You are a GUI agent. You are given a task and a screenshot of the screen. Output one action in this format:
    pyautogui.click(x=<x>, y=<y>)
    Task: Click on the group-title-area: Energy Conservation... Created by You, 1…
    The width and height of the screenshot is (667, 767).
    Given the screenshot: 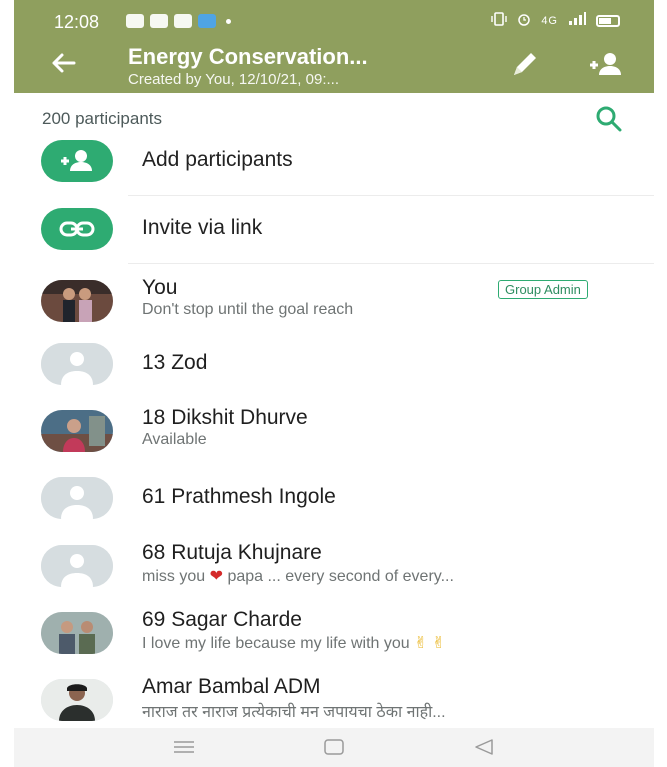 What is the action you would take?
    pyautogui.click(x=298, y=66)
    